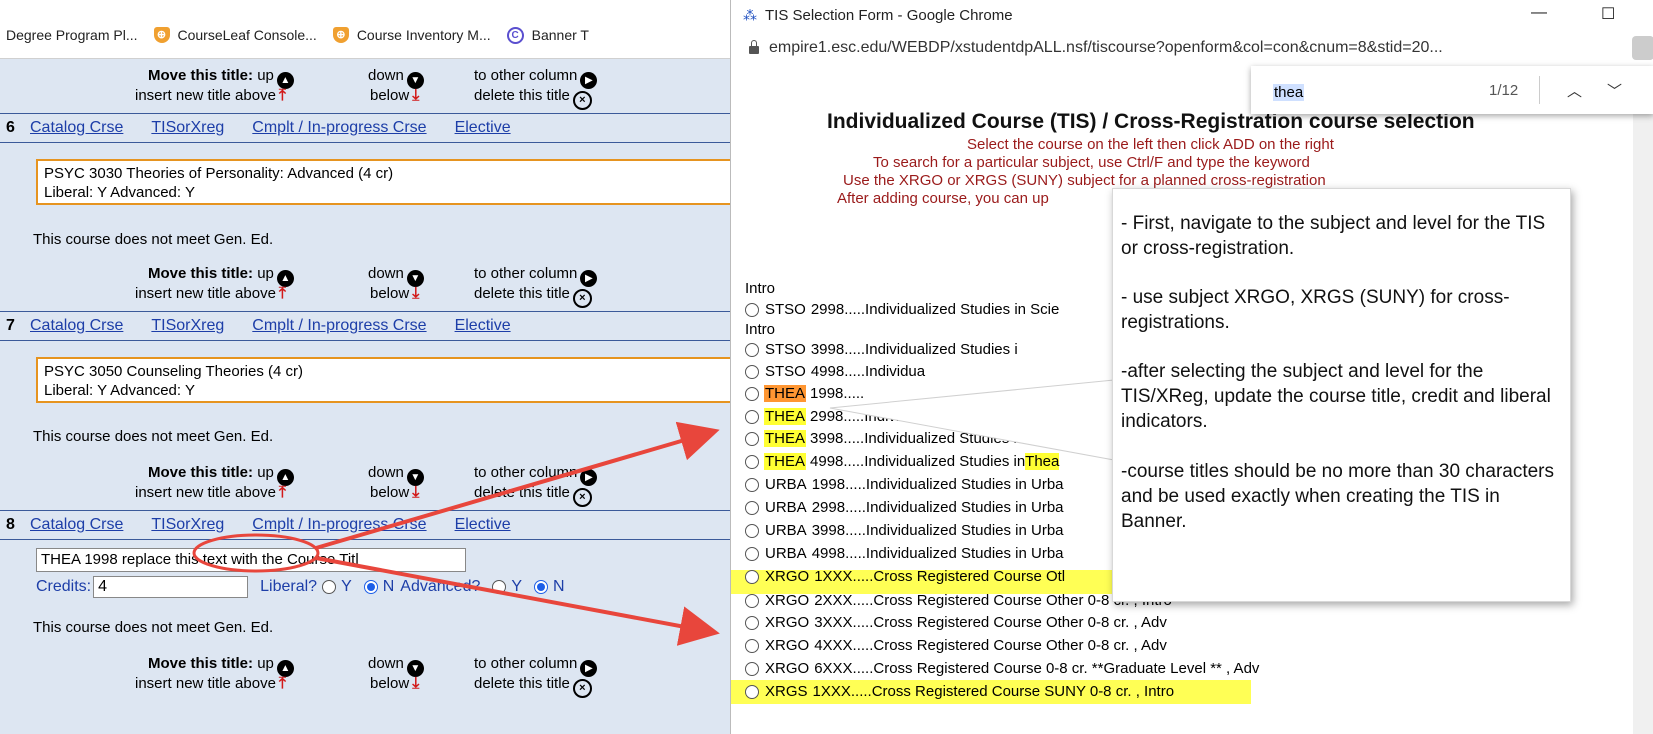 This screenshot has height=734, width=1653. Describe the element at coordinates (517, 485) in the screenshot. I see `annotation-arrow-upper` at that location.